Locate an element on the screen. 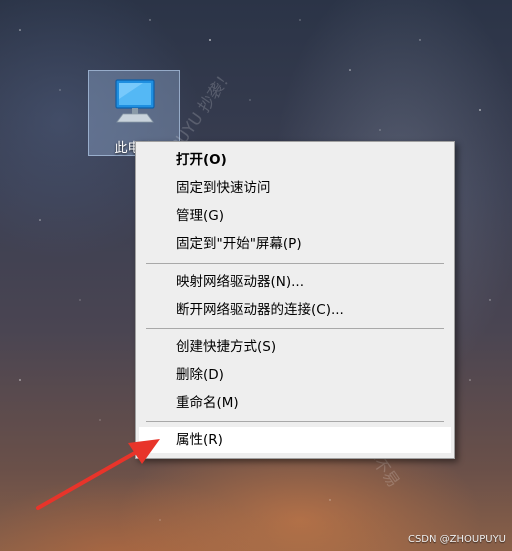  menu-item-create-shortcut: 创建快捷方式(S) is located at coordinates (295, 347).